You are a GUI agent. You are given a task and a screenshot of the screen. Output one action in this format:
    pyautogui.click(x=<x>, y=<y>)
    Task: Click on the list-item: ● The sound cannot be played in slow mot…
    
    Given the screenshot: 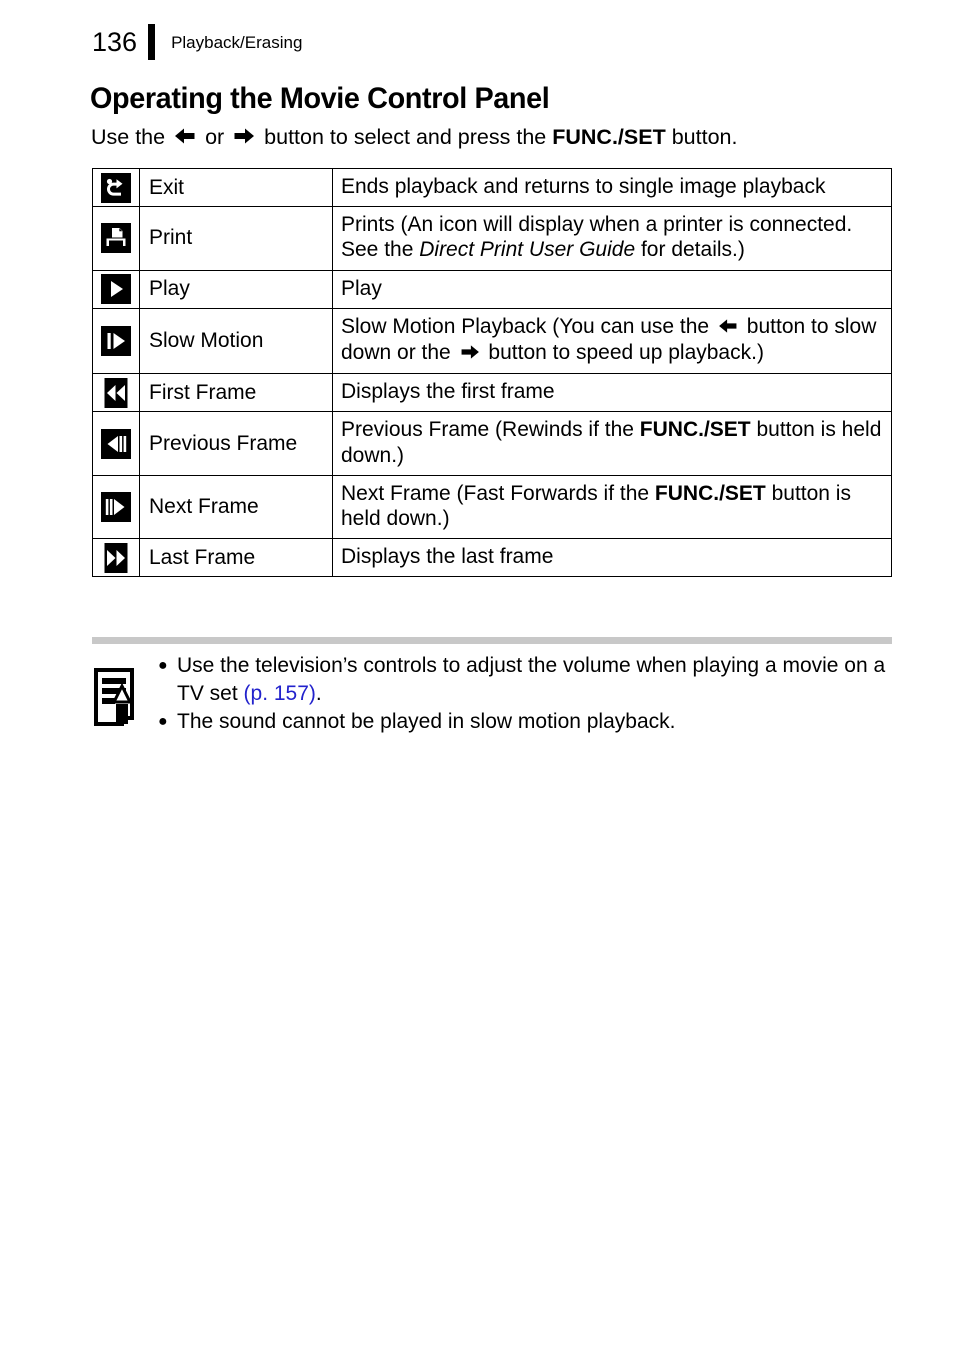 What is the action you would take?
    pyautogui.click(x=525, y=722)
    